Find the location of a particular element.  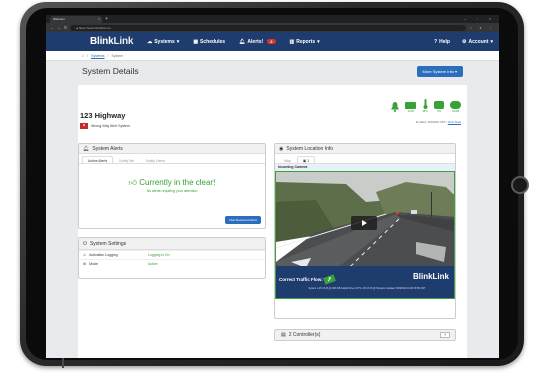

nav-help: ? Help is located at coordinates (442, 42).